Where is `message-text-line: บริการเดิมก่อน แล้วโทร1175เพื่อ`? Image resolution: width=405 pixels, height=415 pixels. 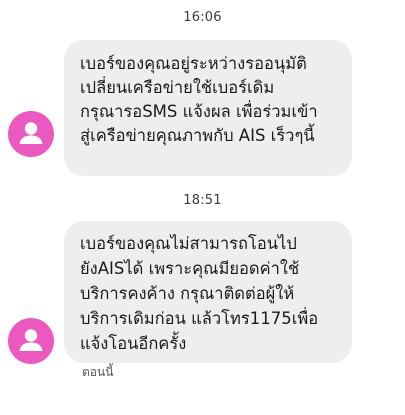 message-text-line: บริการเดิมก่อน แล้วโทร1175เพื่อ is located at coordinates (199, 318).